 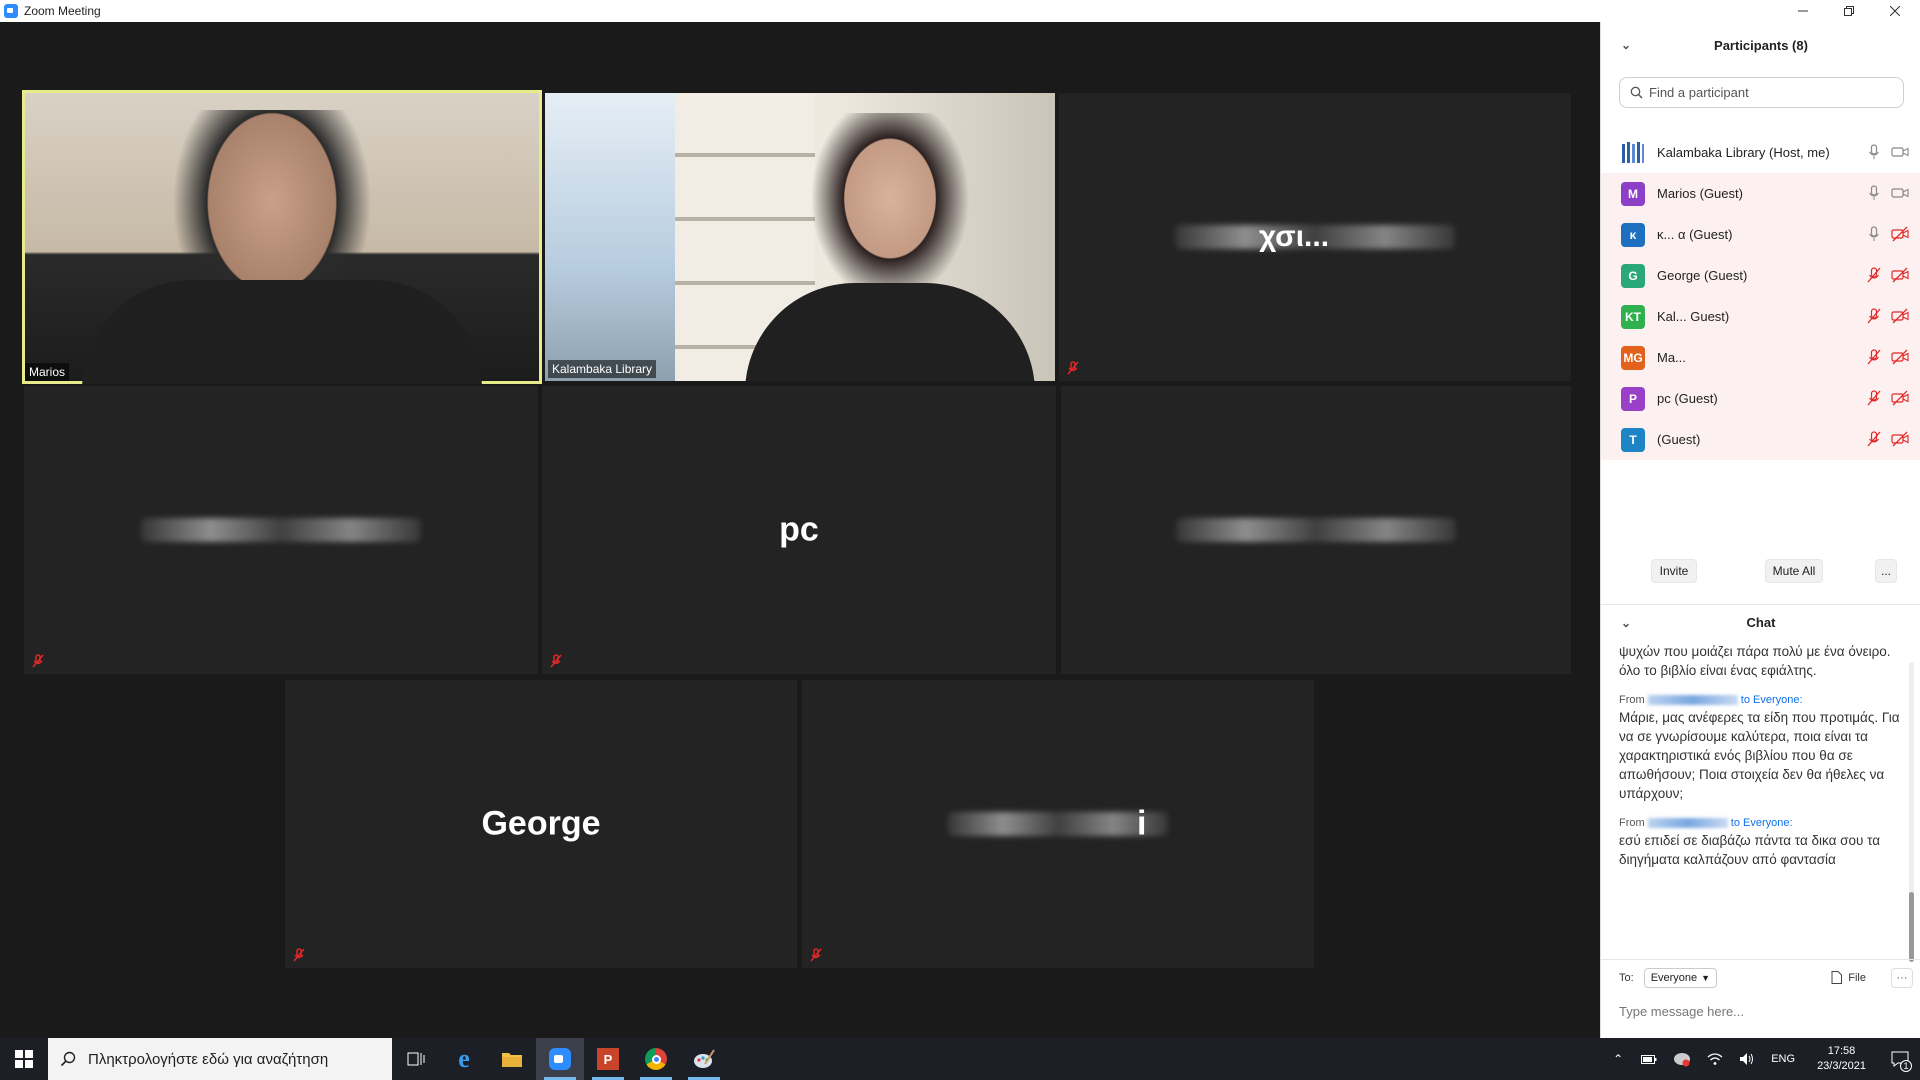 I want to click on participant-avatar: KT, so click(x=1633, y=316).